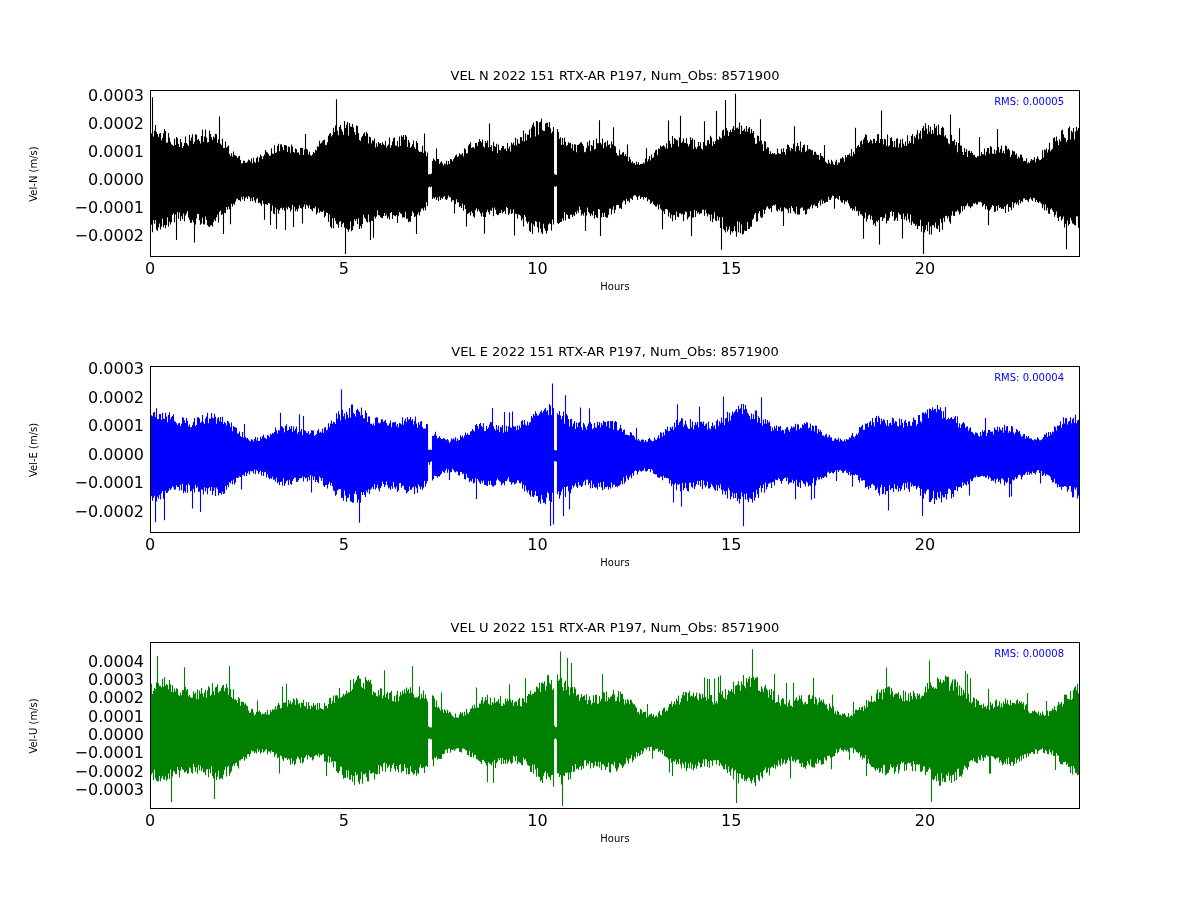  I want to click on y-axis-label: Vel-U (m/s), so click(33, 725).